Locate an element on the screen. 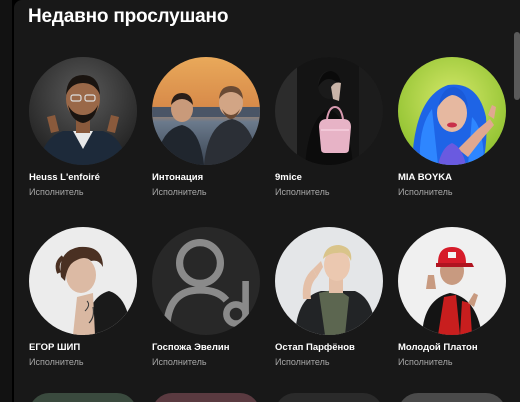 This screenshot has width=520, height=402. artist-name: ЕГОР ШИП is located at coordinates (89, 347).